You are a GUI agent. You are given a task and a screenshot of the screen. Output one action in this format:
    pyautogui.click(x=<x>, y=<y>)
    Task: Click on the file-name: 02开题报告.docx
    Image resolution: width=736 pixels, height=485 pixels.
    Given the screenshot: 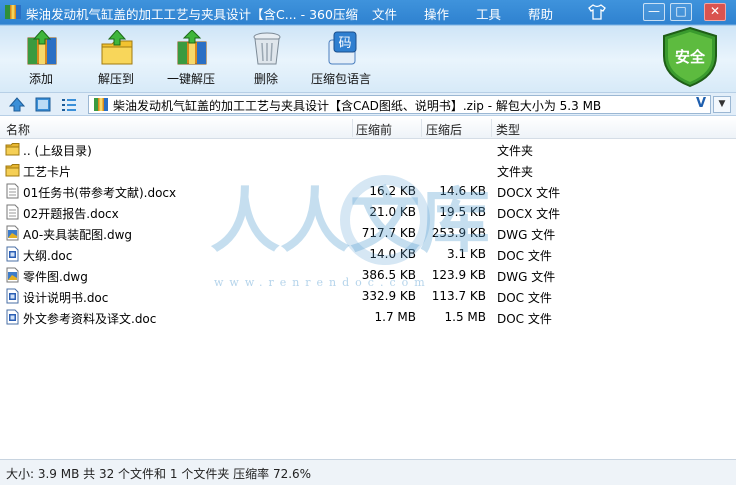 What is the action you would take?
    pyautogui.click(x=71, y=214)
    